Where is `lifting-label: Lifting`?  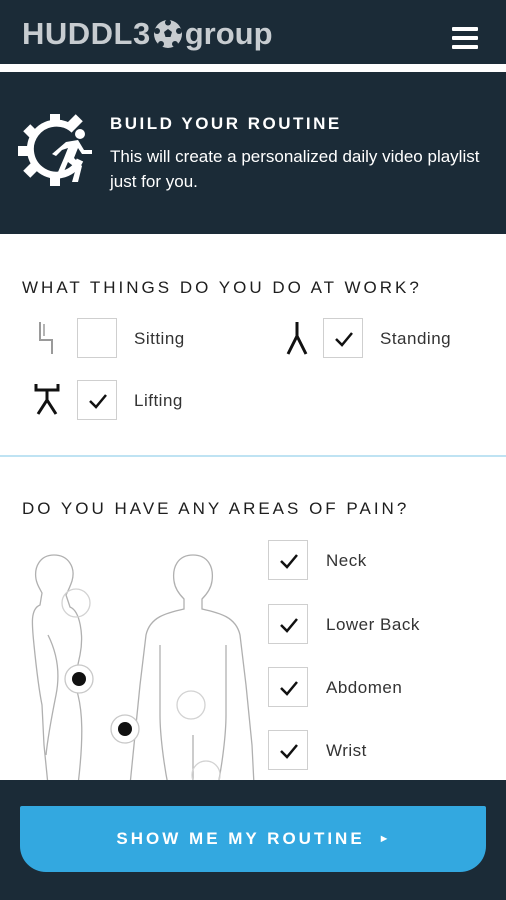 lifting-label: Lifting is located at coordinates (158, 400).